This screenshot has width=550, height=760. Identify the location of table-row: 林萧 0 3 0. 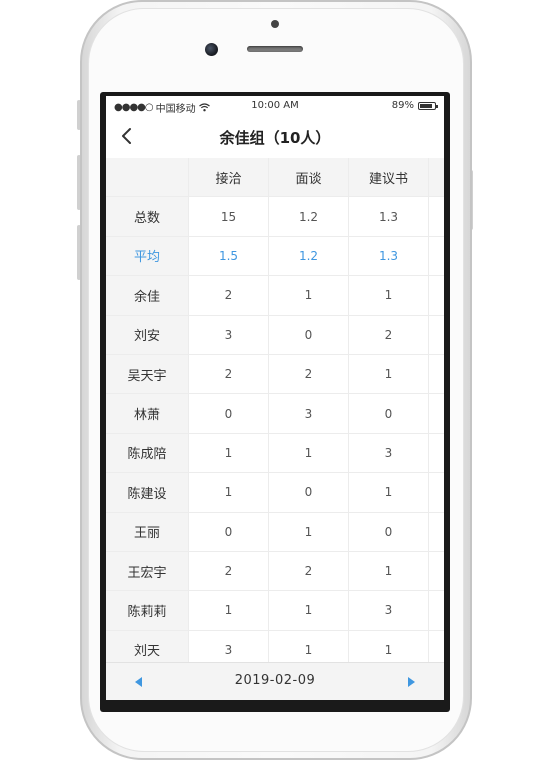
(275, 414).